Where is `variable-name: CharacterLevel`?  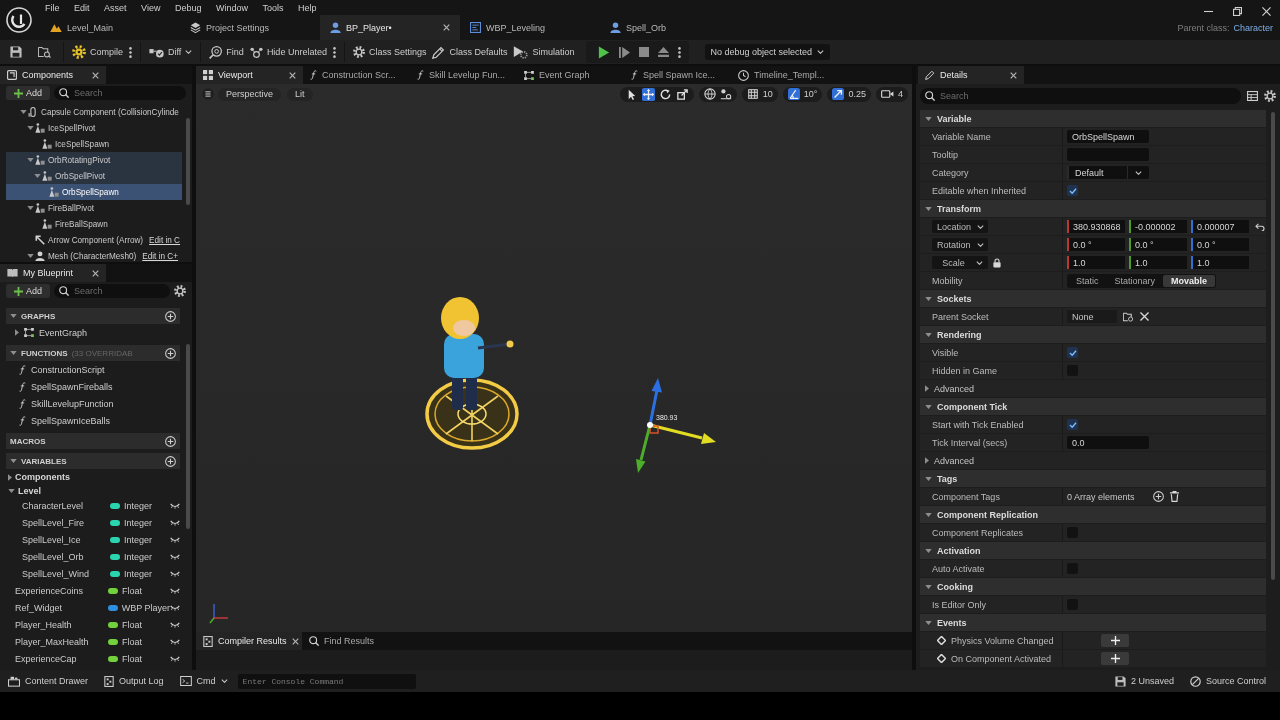 variable-name: CharacterLevel is located at coordinates (58, 505).